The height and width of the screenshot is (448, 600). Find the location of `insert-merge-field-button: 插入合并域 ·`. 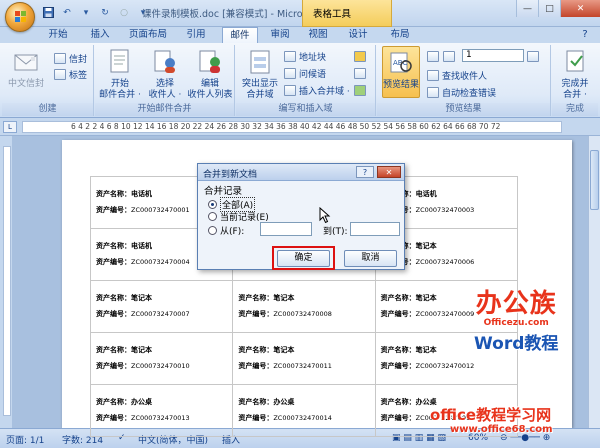

insert-merge-field-button: 插入合并域 · is located at coordinates (317, 90).